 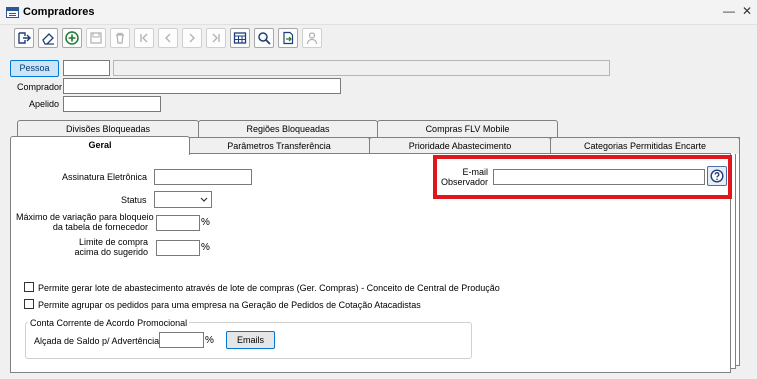 What do you see at coordinates (202, 86) in the screenshot?
I see `comprador-input` at bounding box center [202, 86].